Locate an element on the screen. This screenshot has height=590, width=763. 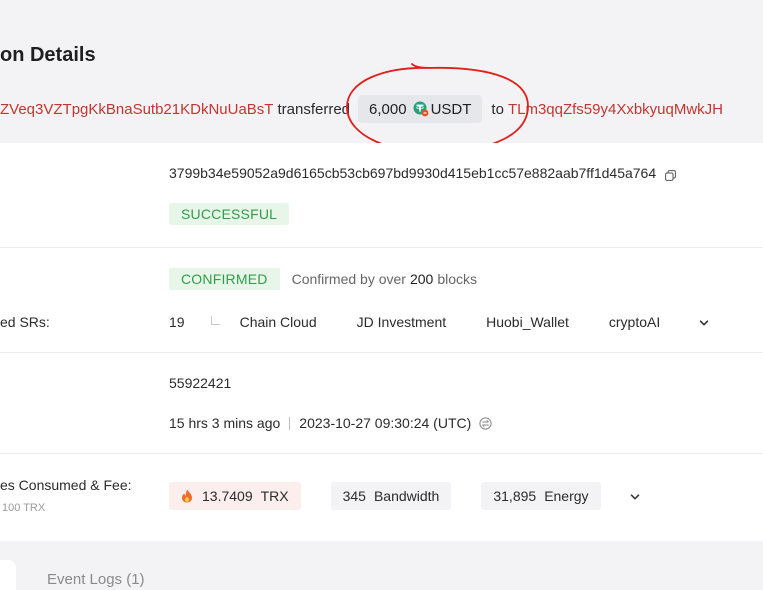
bandwidth-unit: Bandwidth is located at coordinates (406, 496).